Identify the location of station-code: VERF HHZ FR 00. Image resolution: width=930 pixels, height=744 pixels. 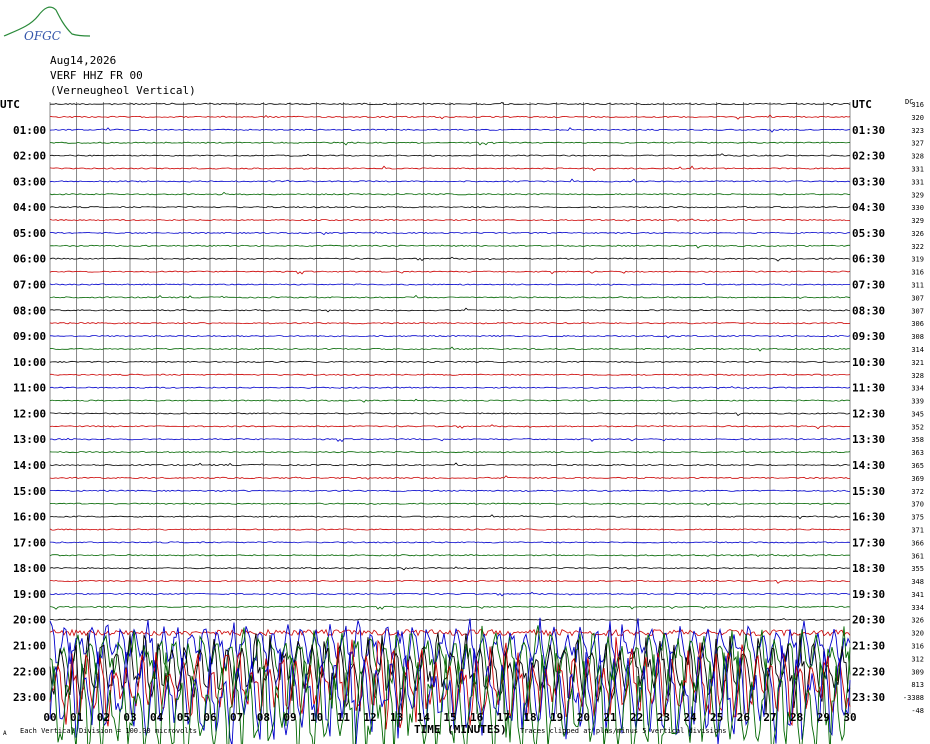
(96, 75).